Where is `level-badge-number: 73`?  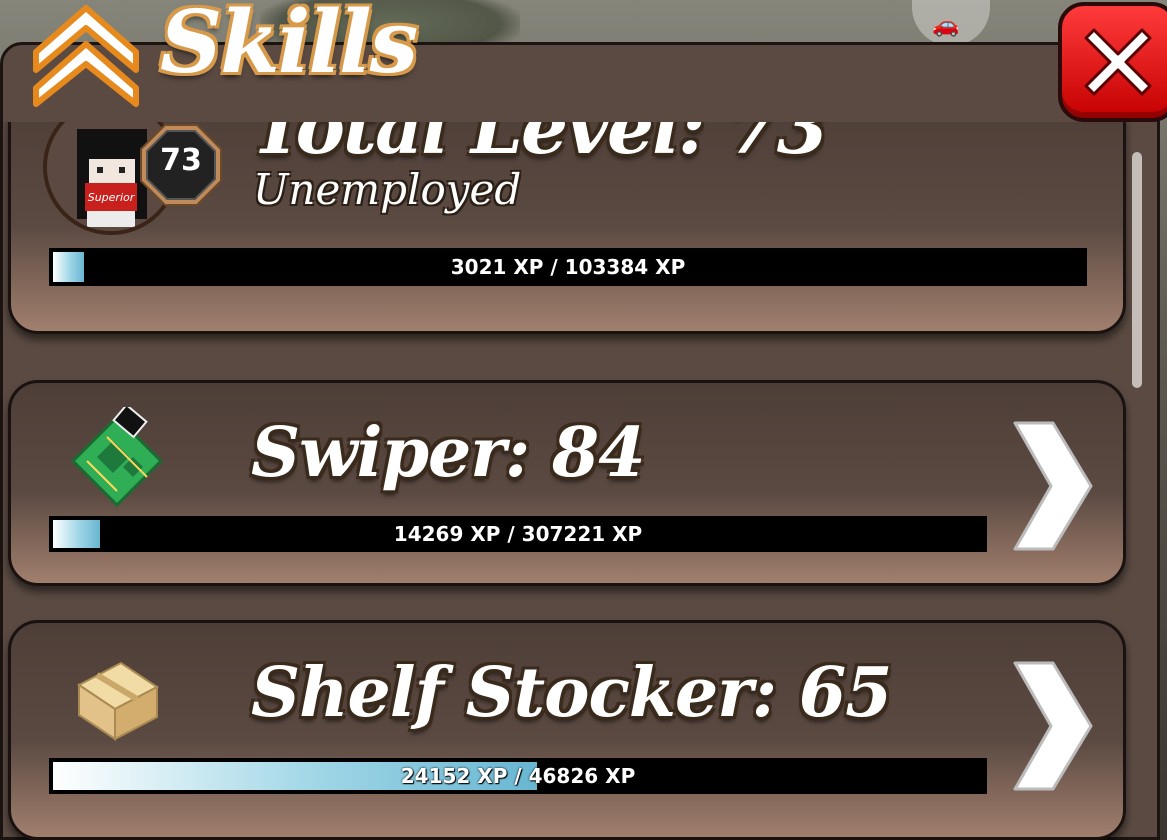
level-badge-number: 73 is located at coordinates (181, 160).